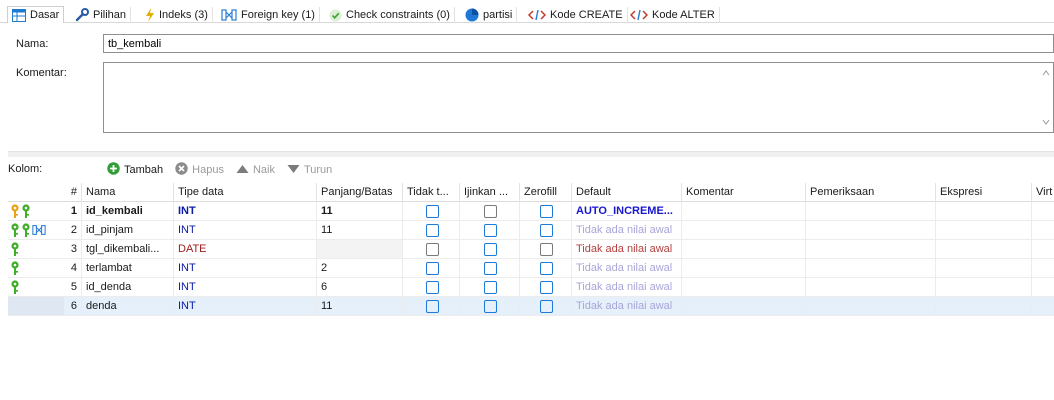 The image size is (1054, 400). Describe the element at coordinates (531, 287) in the screenshot. I see `table-row: 5 id_denda INT 6 Tidak ada nilai awal` at that location.